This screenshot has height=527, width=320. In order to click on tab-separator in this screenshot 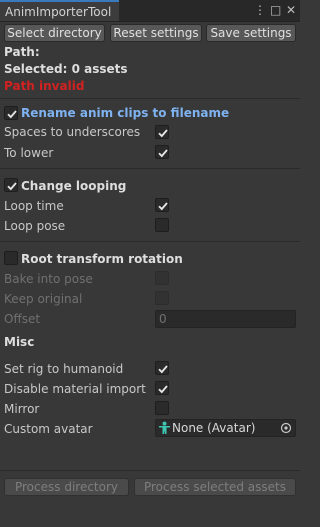, I will do `click(150, 21)`.